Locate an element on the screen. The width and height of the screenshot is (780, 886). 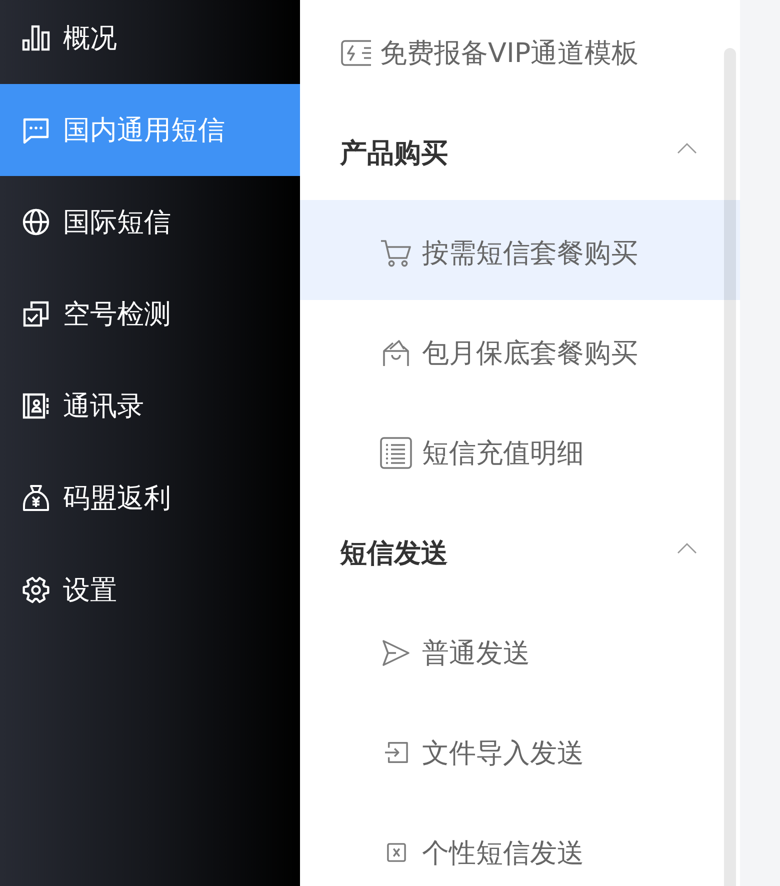
contact-book-icon is located at coordinates (36, 406).